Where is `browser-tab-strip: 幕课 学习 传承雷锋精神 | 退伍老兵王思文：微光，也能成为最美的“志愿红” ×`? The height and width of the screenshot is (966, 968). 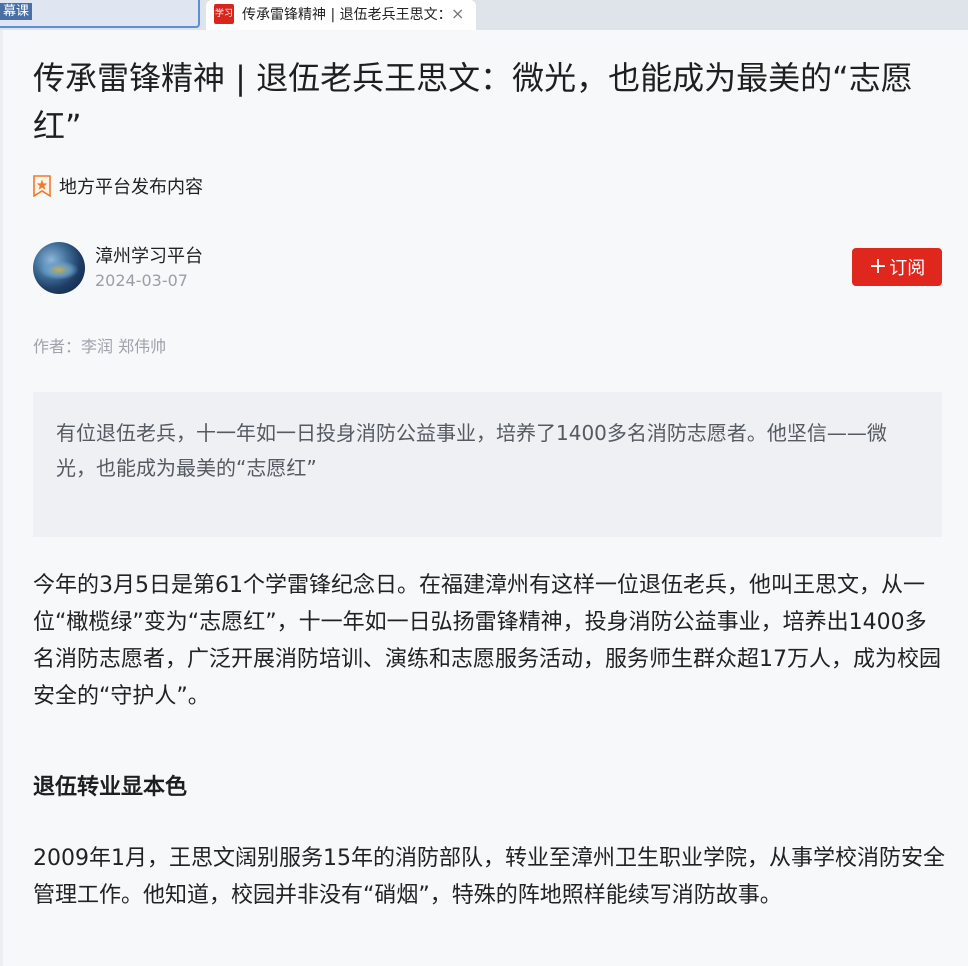
browser-tab-strip: 幕课 学习 传承雷锋精神 | 退伍老兵王思文：微光，也能成为最美的“志愿红” × is located at coordinates (484, 15).